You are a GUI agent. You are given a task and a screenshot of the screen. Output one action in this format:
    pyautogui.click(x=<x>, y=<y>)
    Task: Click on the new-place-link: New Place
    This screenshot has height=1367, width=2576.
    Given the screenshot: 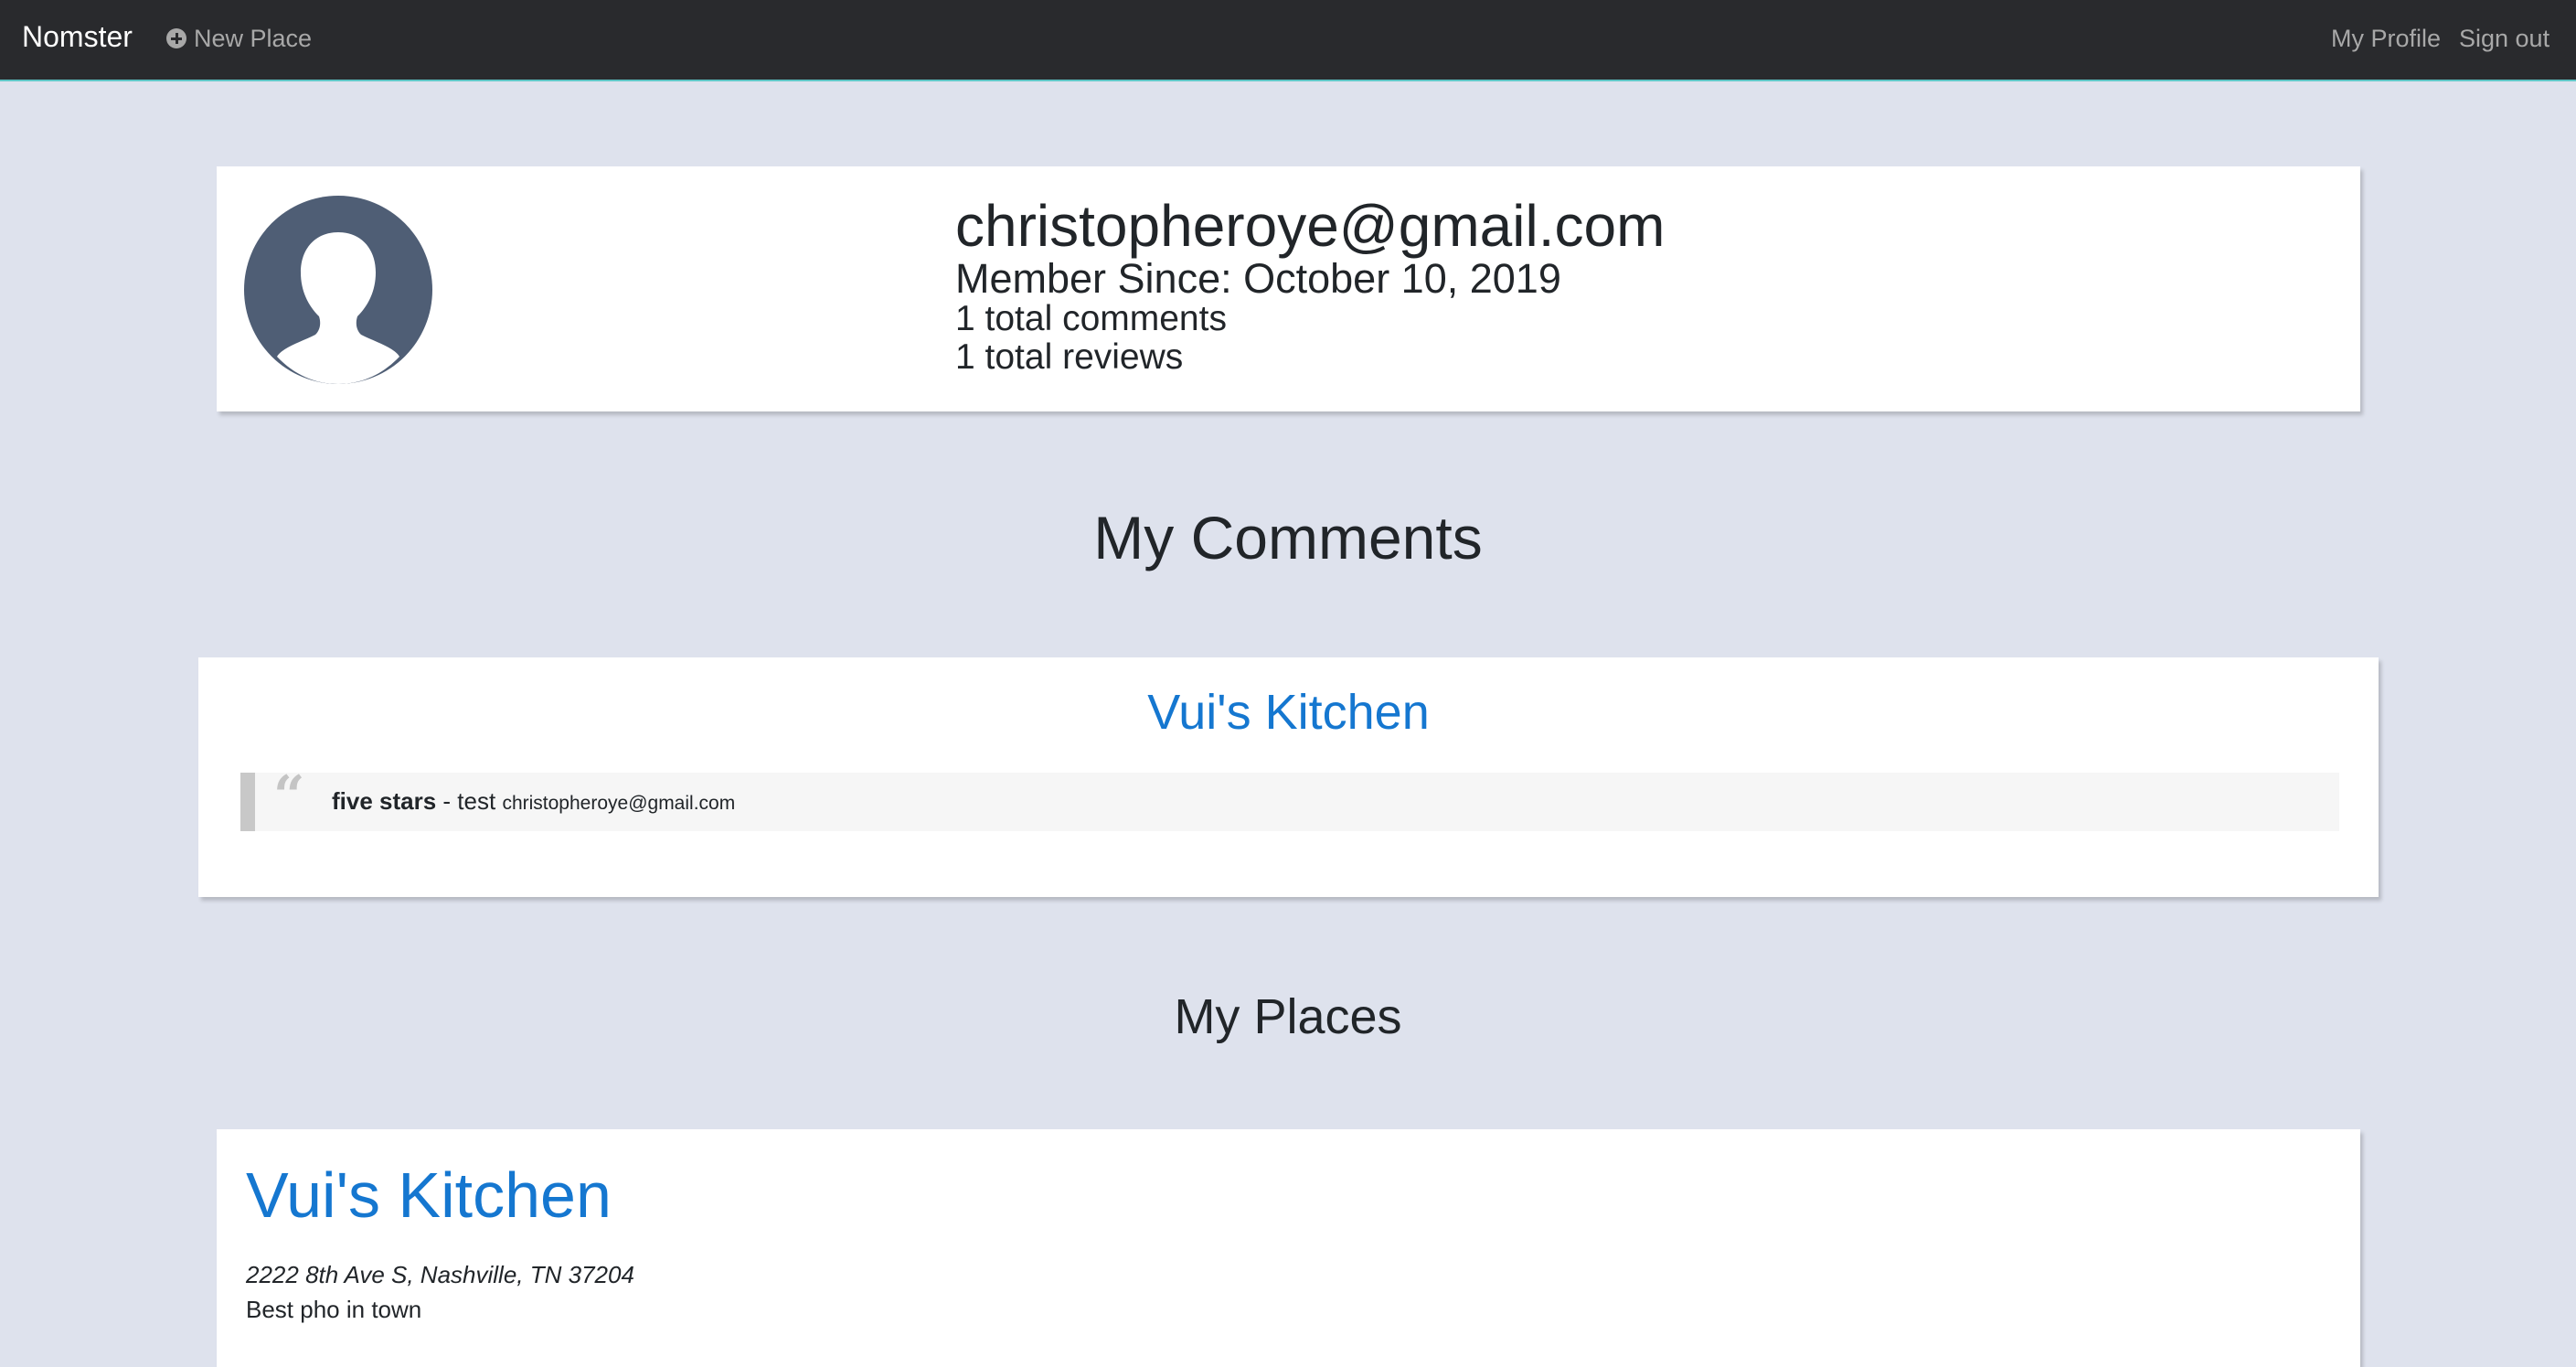 What is the action you would take?
    pyautogui.click(x=239, y=38)
    